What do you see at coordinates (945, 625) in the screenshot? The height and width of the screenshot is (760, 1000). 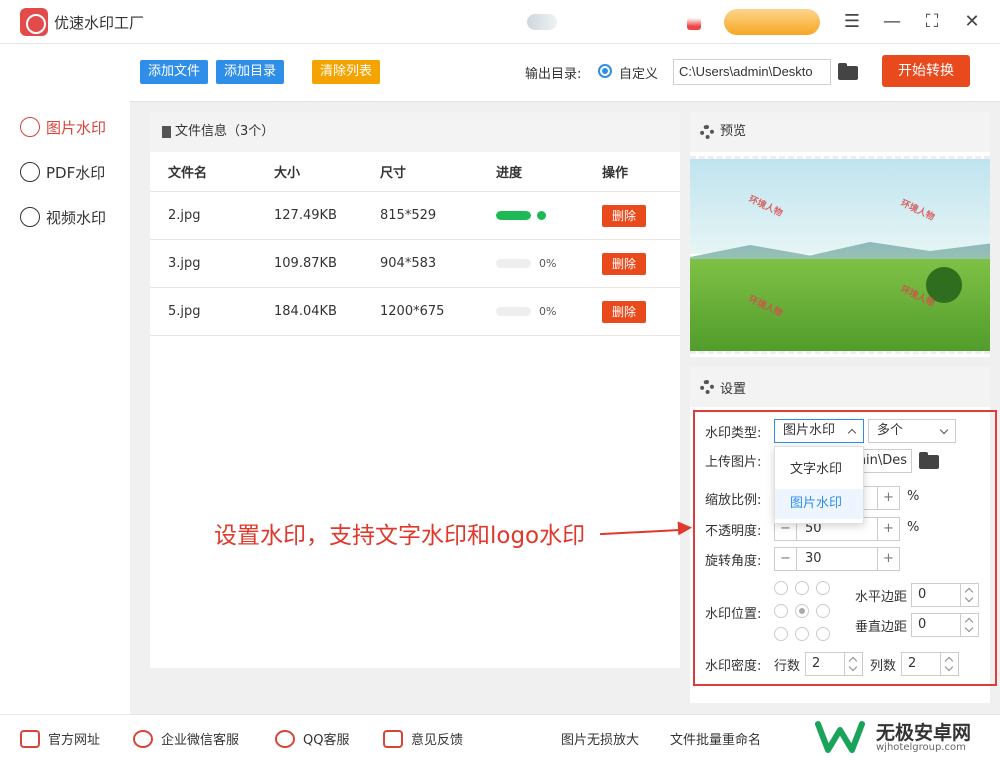 I see `v-margin-spinner: 0` at bounding box center [945, 625].